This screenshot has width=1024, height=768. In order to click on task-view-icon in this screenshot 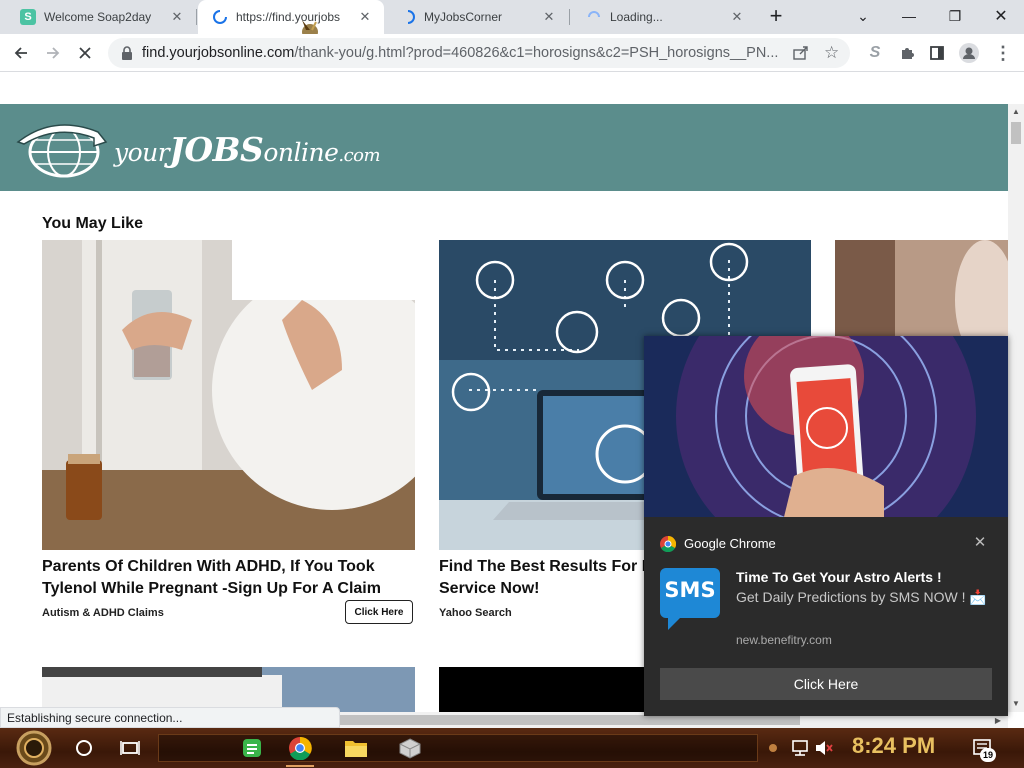, I will do `click(130, 748)`.